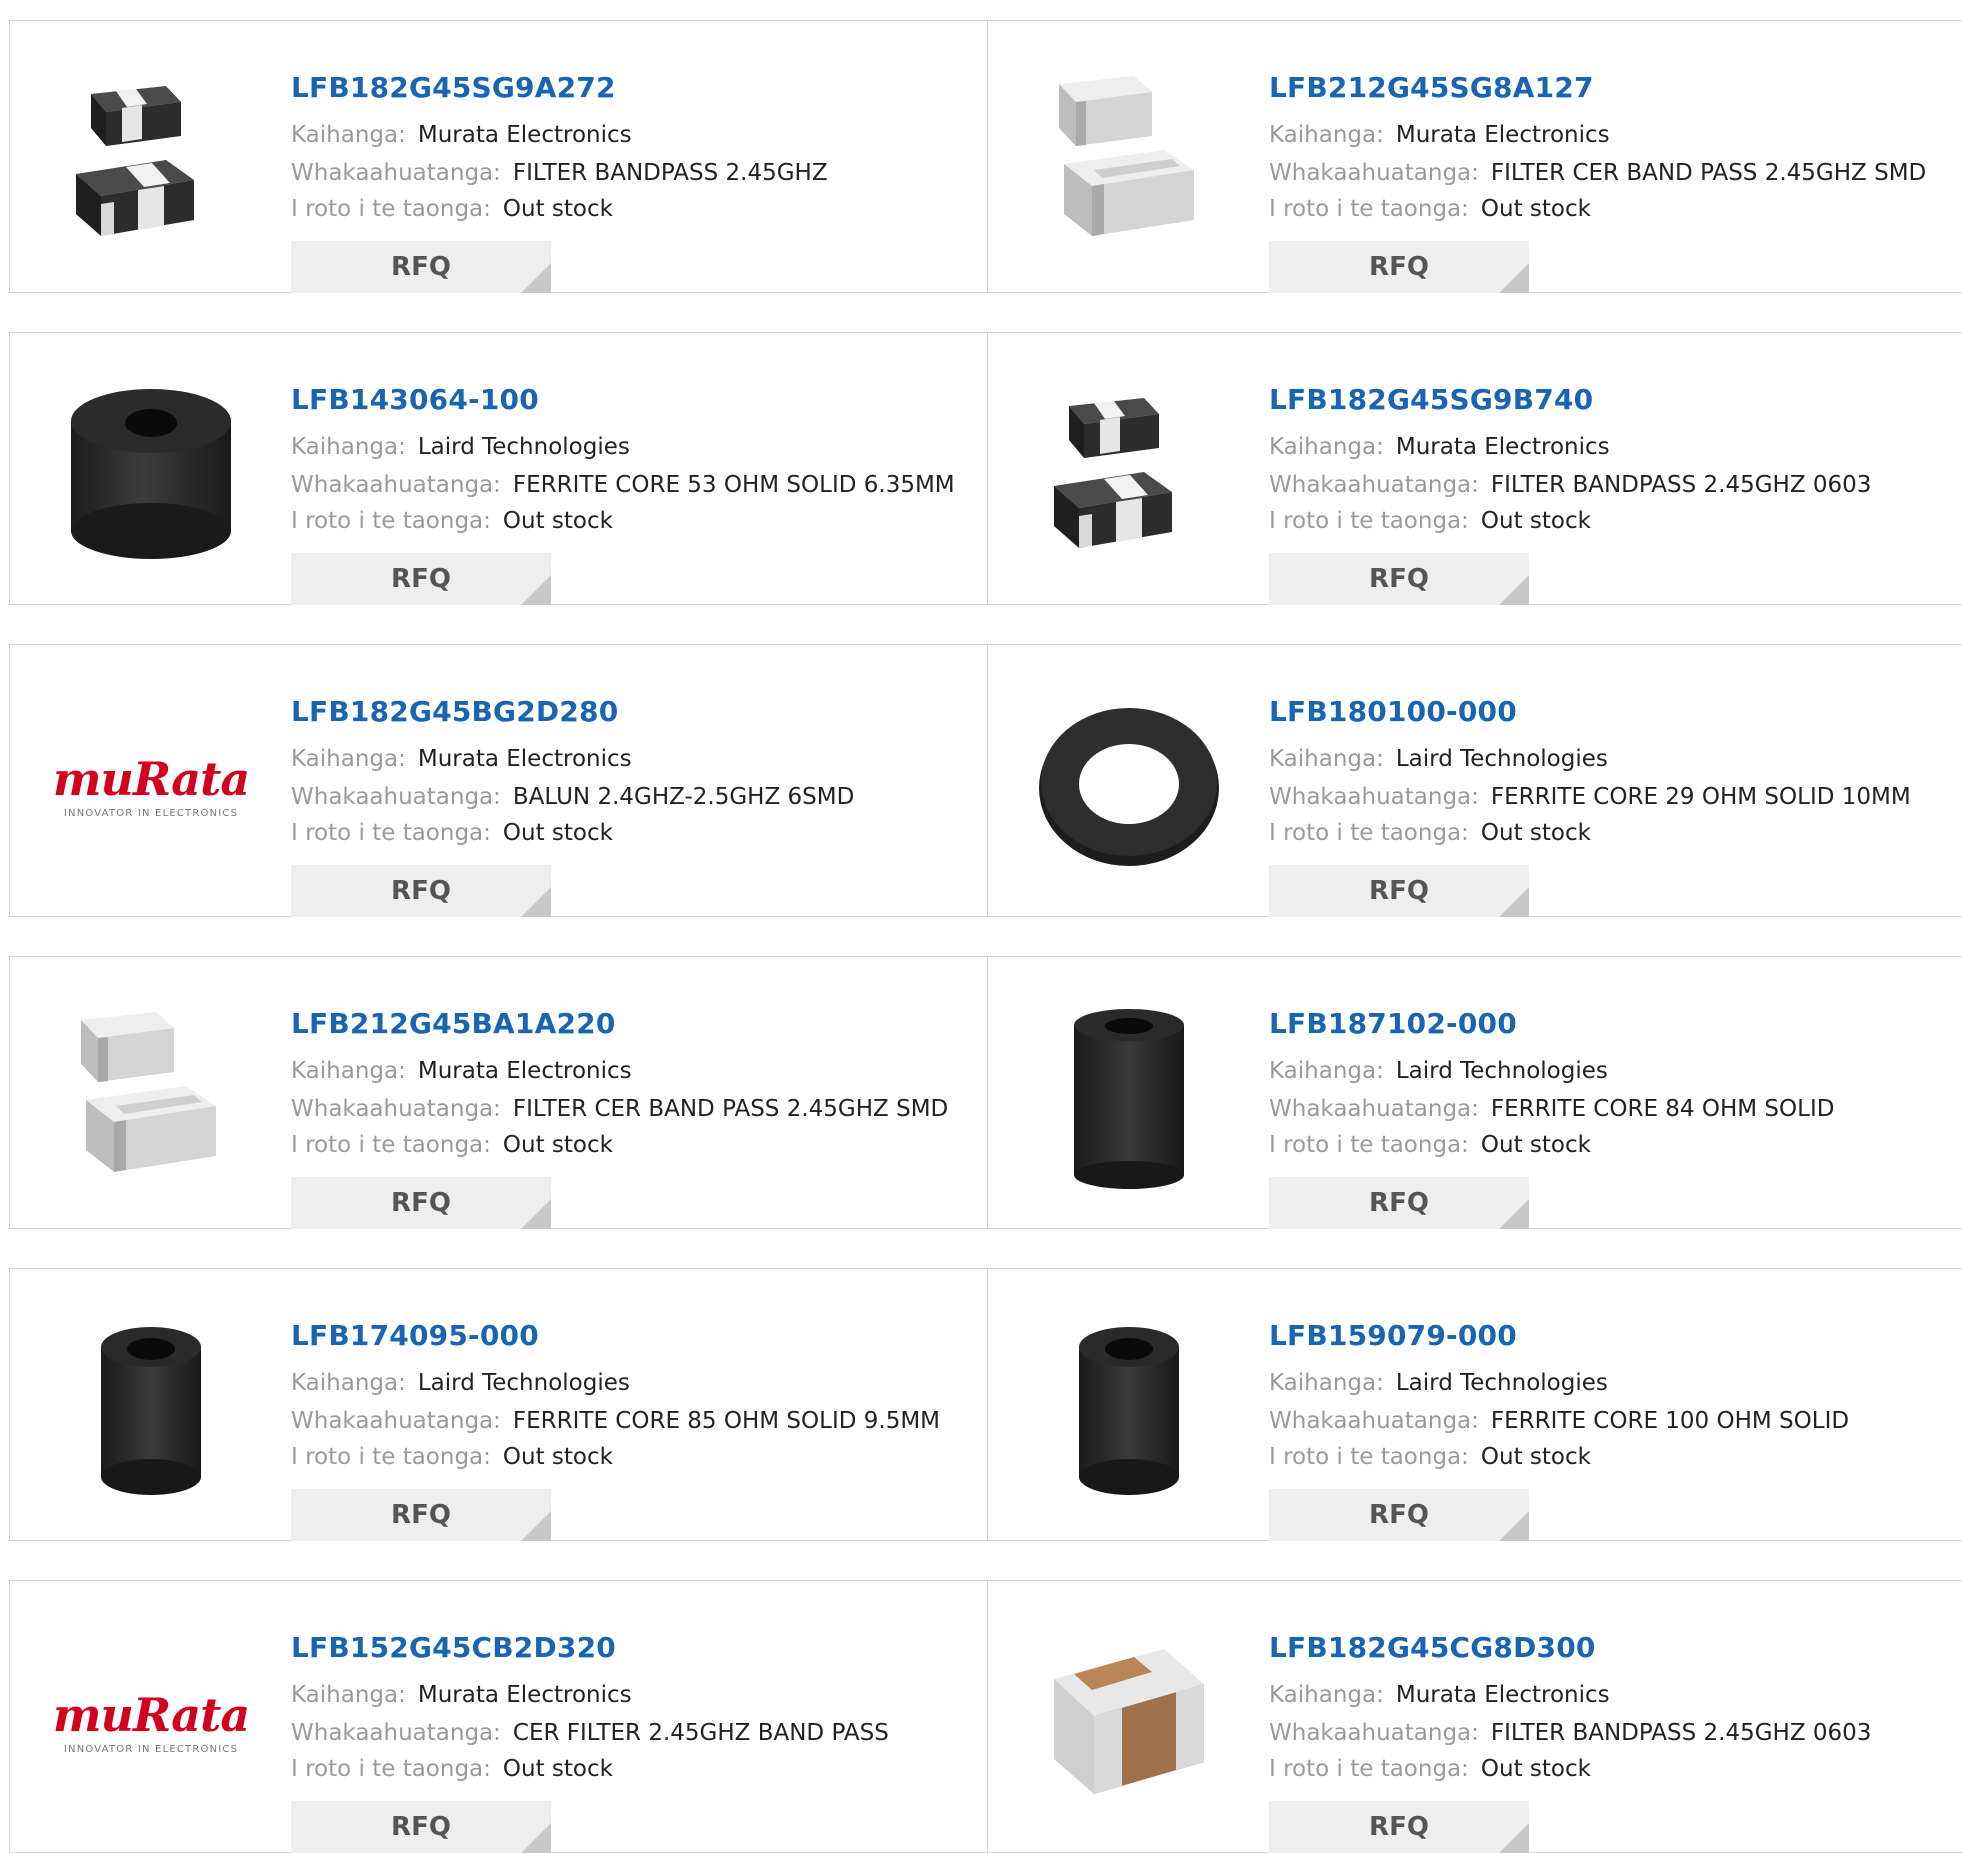  What do you see at coordinates (151, 1749) in the screenshot?
I see `logo-tagline: INNOVATOR IN ELECTRONICS` at bounding box center [151, 1749].